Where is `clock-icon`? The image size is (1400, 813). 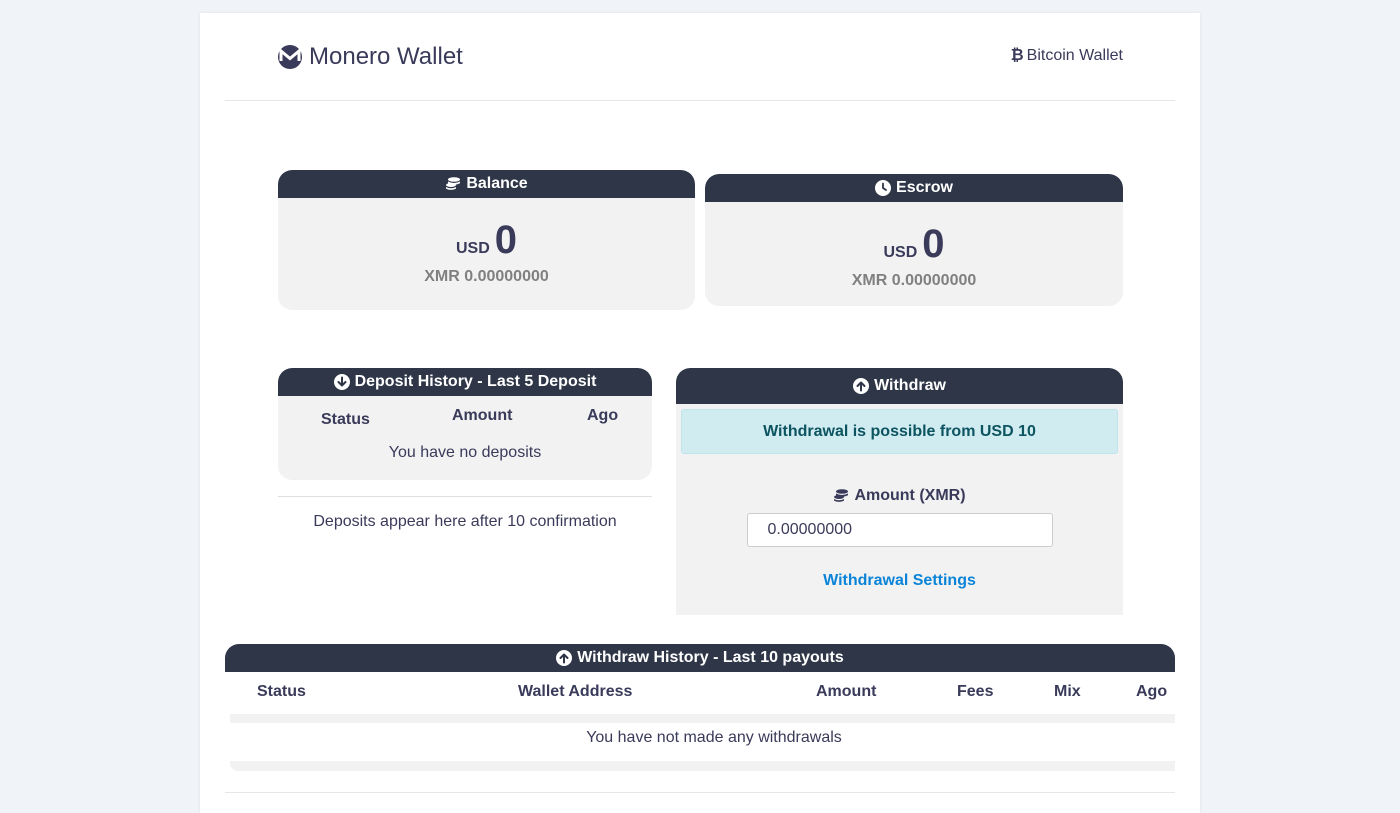 clock-icon is located at coordinates (883, 188).